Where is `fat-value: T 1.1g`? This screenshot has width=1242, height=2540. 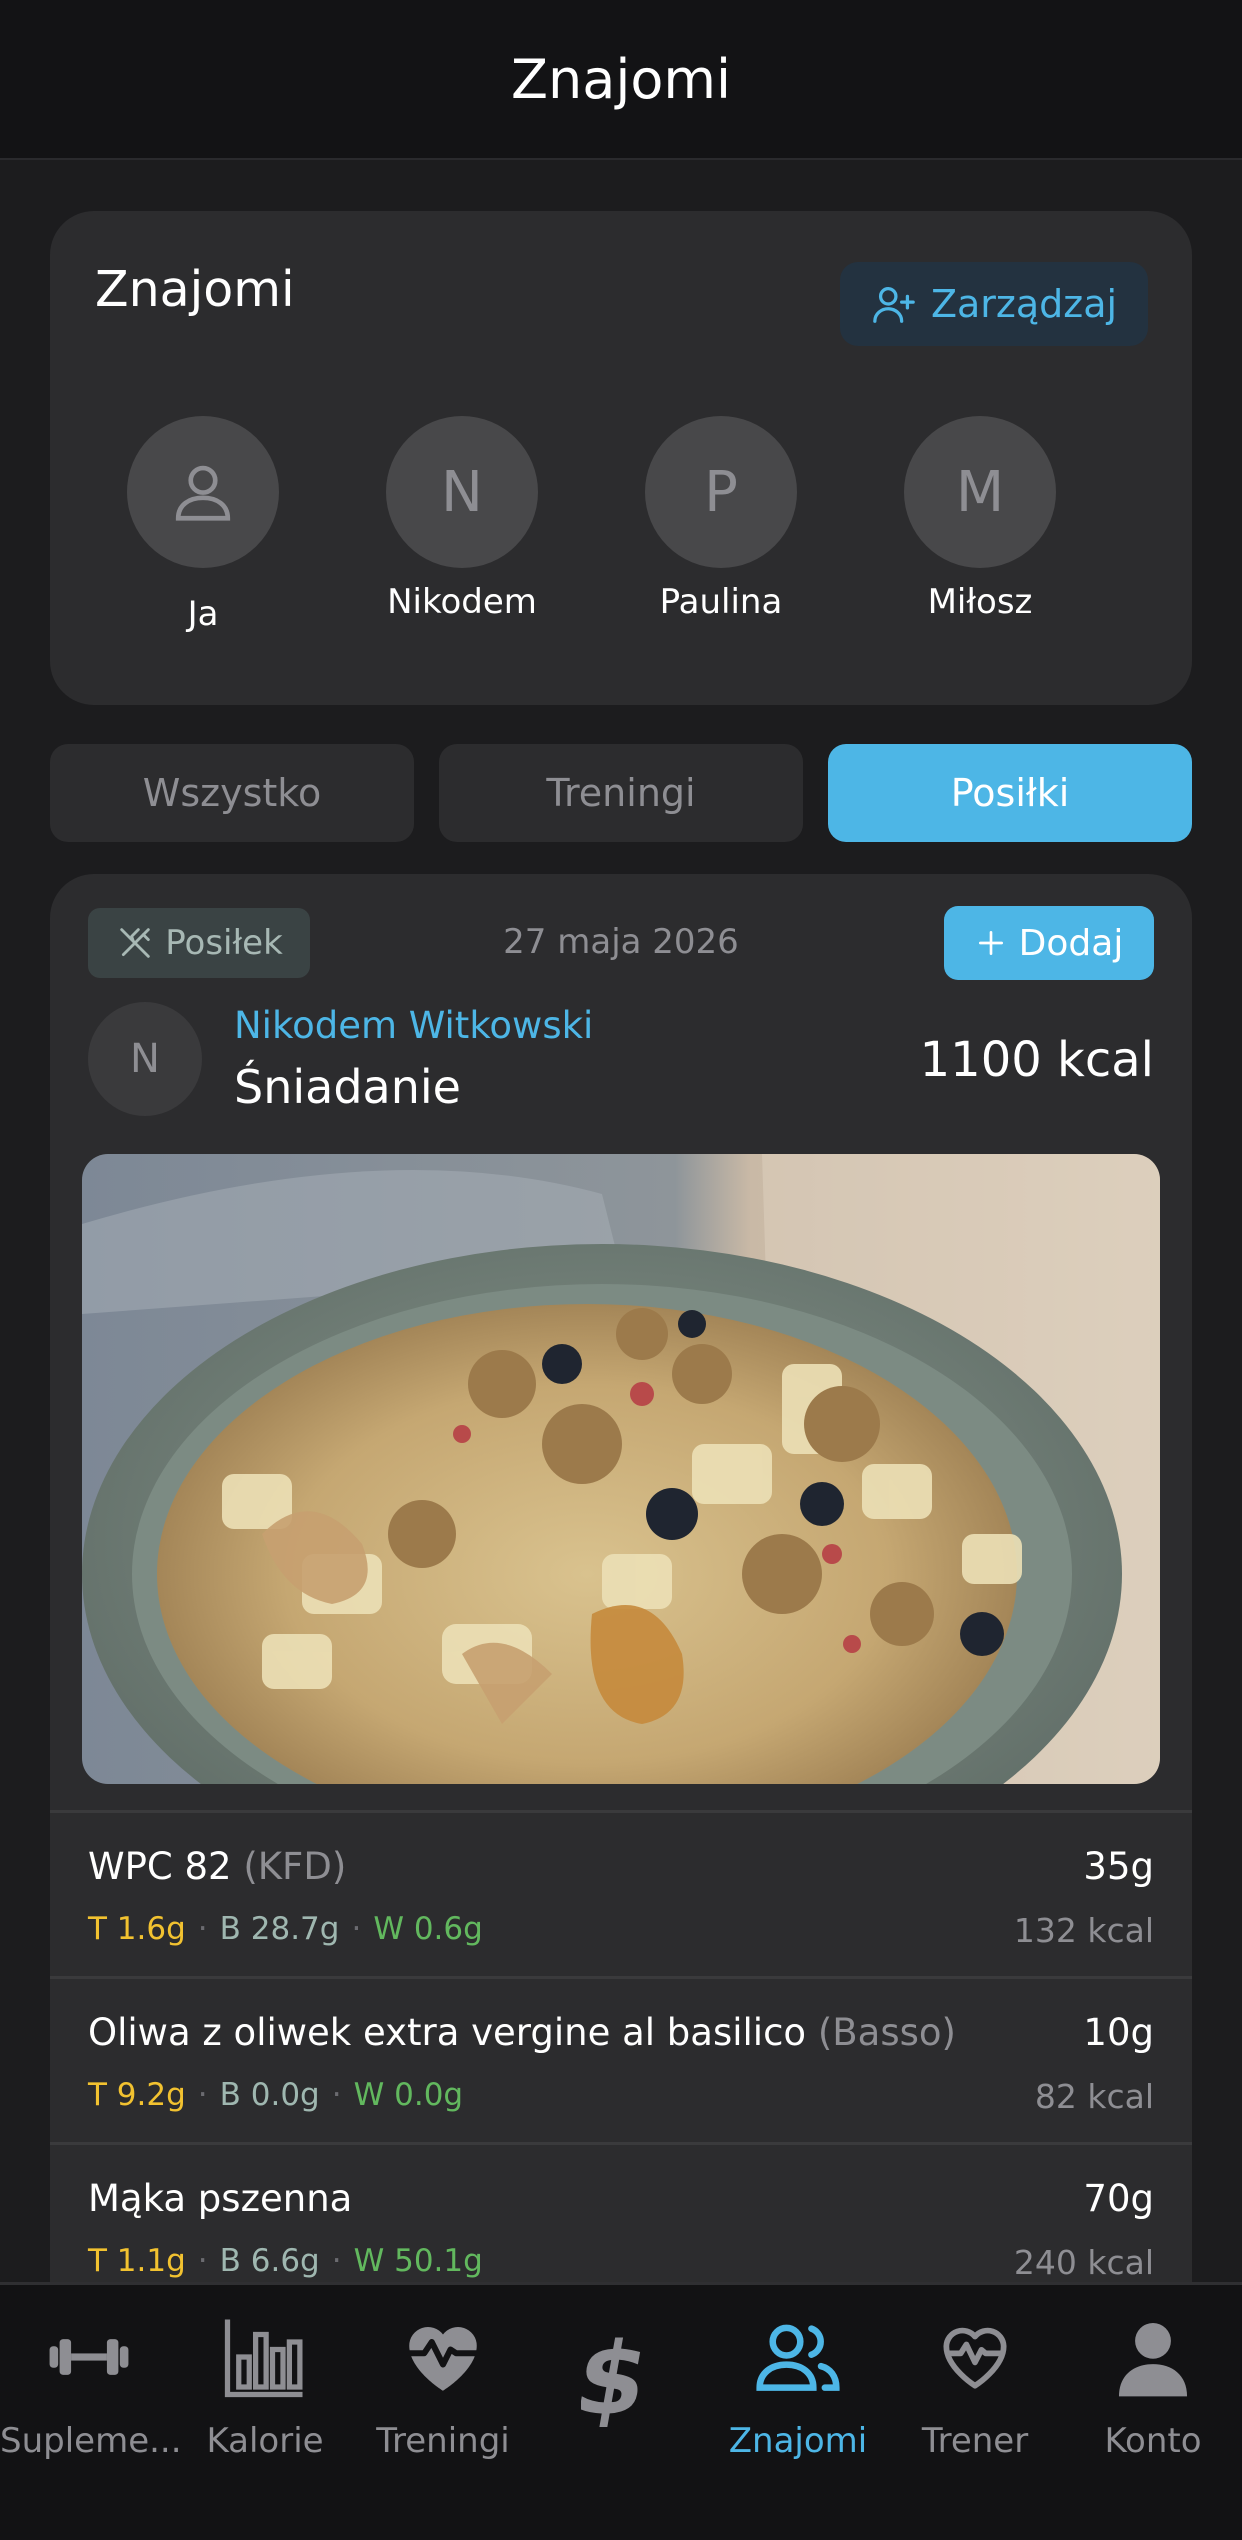 fat-value: T 1.1g is located at coordinates (137, 2261).